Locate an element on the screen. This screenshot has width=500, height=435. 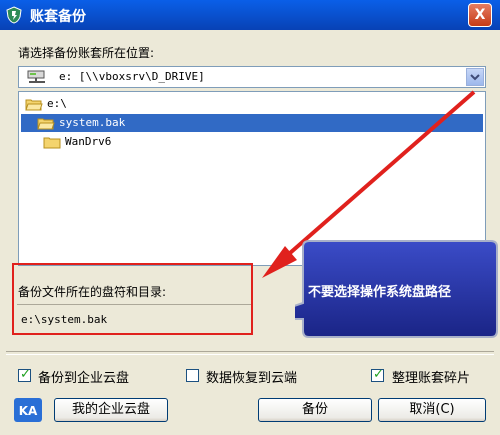
separator is located at coordinates (250, 353).